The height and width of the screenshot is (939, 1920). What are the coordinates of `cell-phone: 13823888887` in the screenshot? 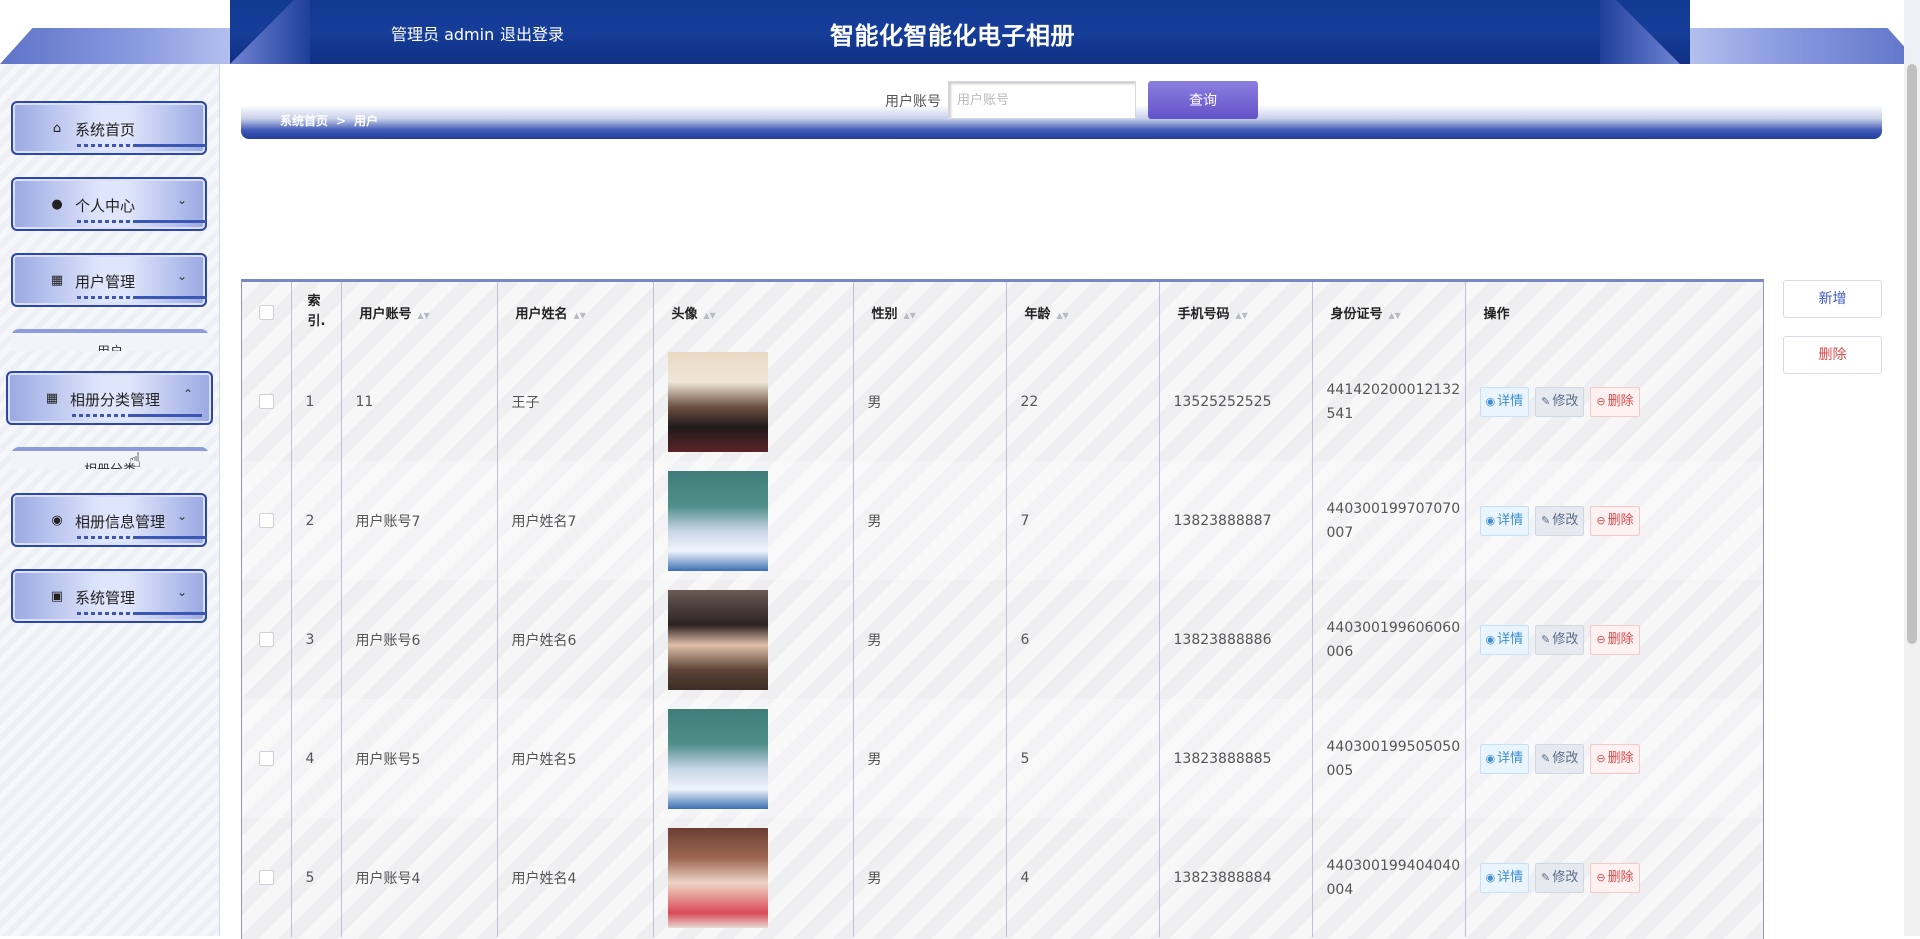 It's located at (1236, 520).